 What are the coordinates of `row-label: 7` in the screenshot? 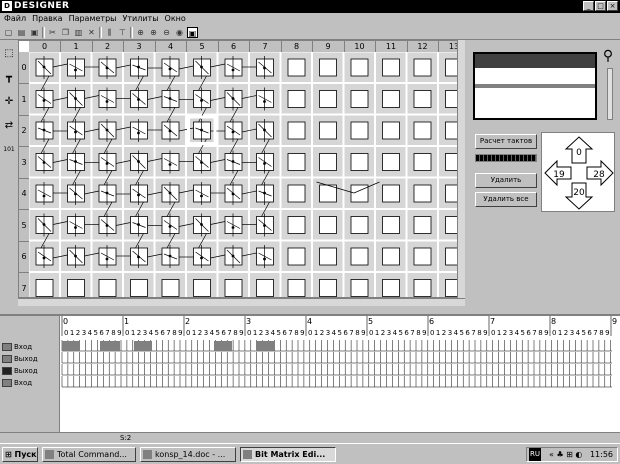 It's located at (24, 285).